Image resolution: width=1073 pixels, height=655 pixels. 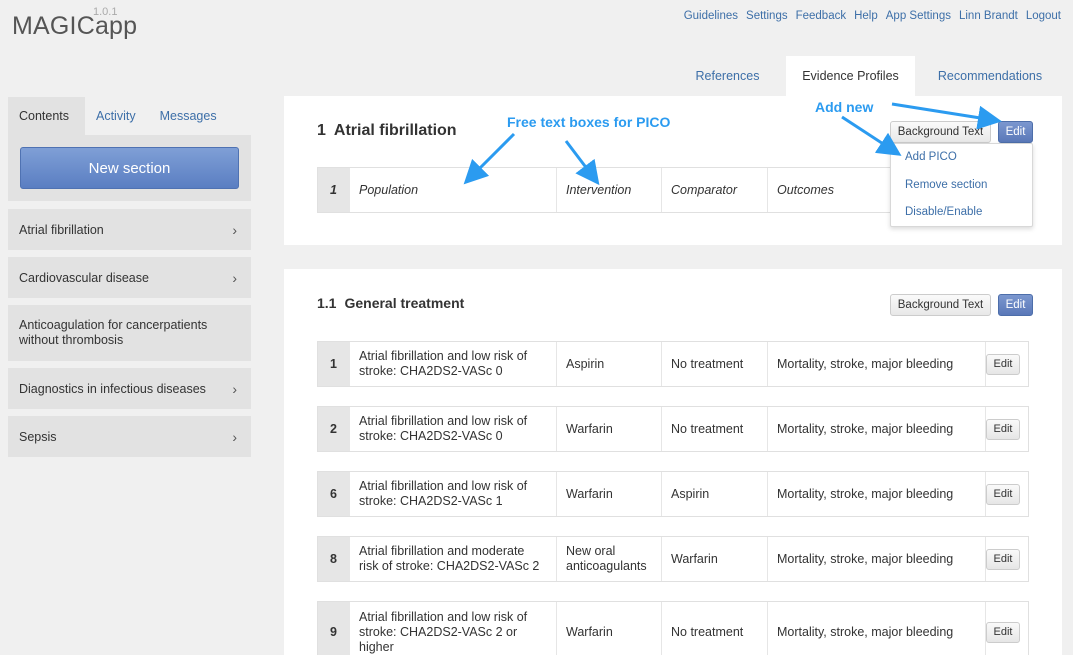 I want to click on new-section-container: New section, so click(x=129, y=168).